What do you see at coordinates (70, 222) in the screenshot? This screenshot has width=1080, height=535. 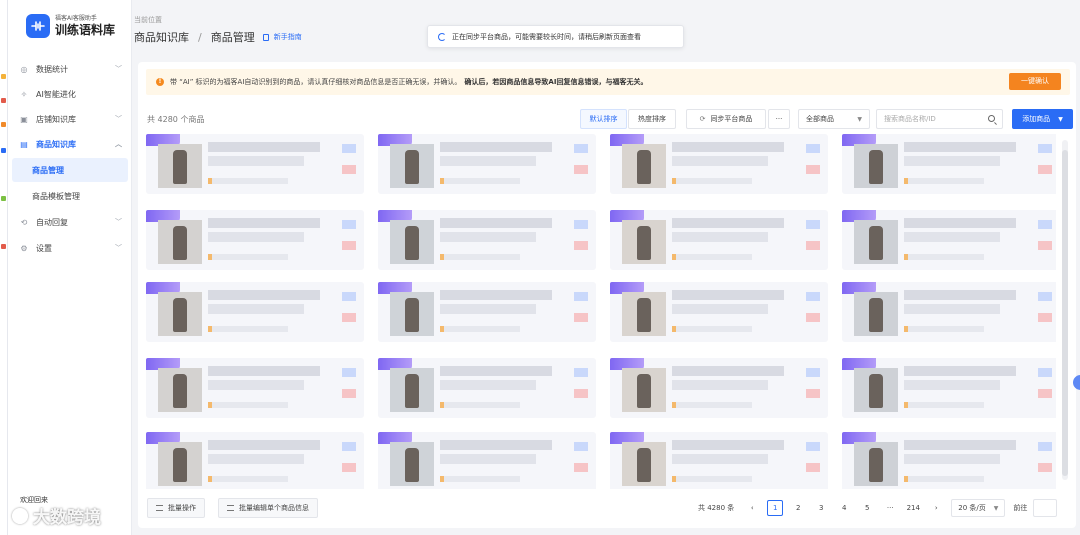 I see `sidebar-item-auto-reply: ⟲ 自动回复 ﹀` at bounding box center [70, 222].